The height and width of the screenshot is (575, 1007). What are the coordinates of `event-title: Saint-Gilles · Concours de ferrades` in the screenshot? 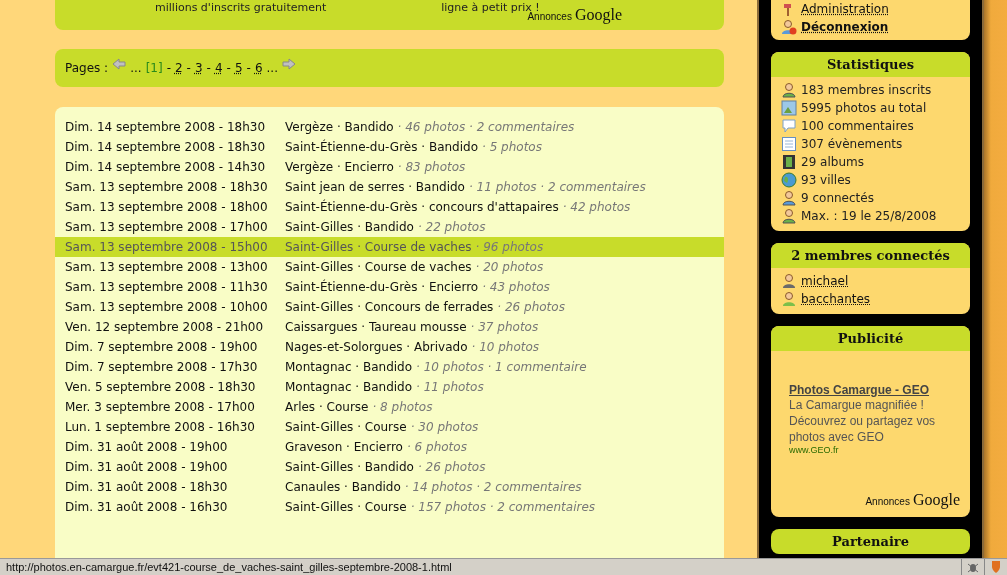 It's located at (389, 307).